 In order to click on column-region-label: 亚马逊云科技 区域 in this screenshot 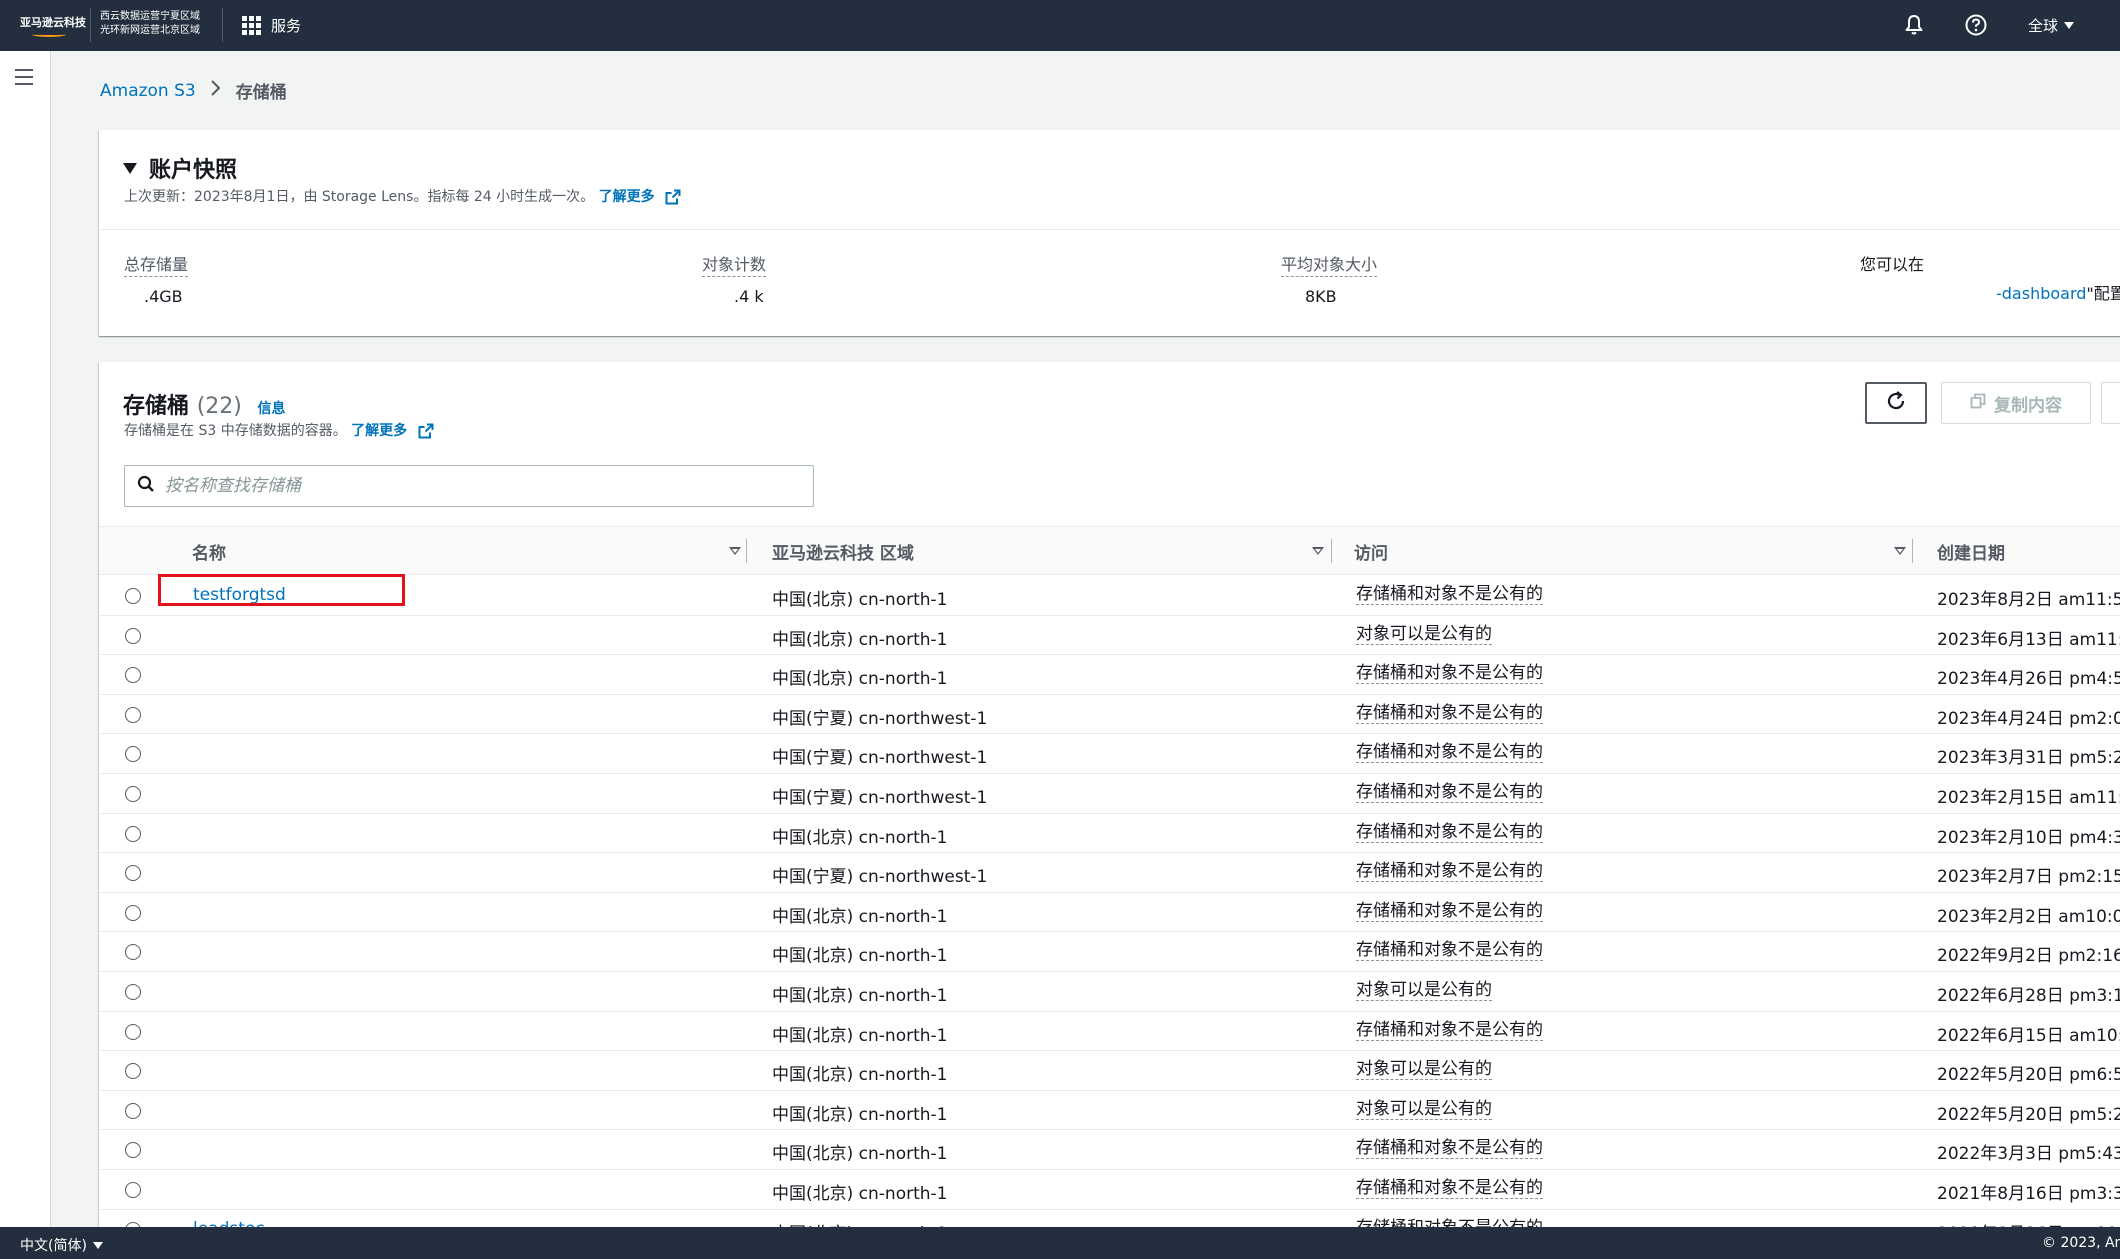, I will do `click(843, 553)`.